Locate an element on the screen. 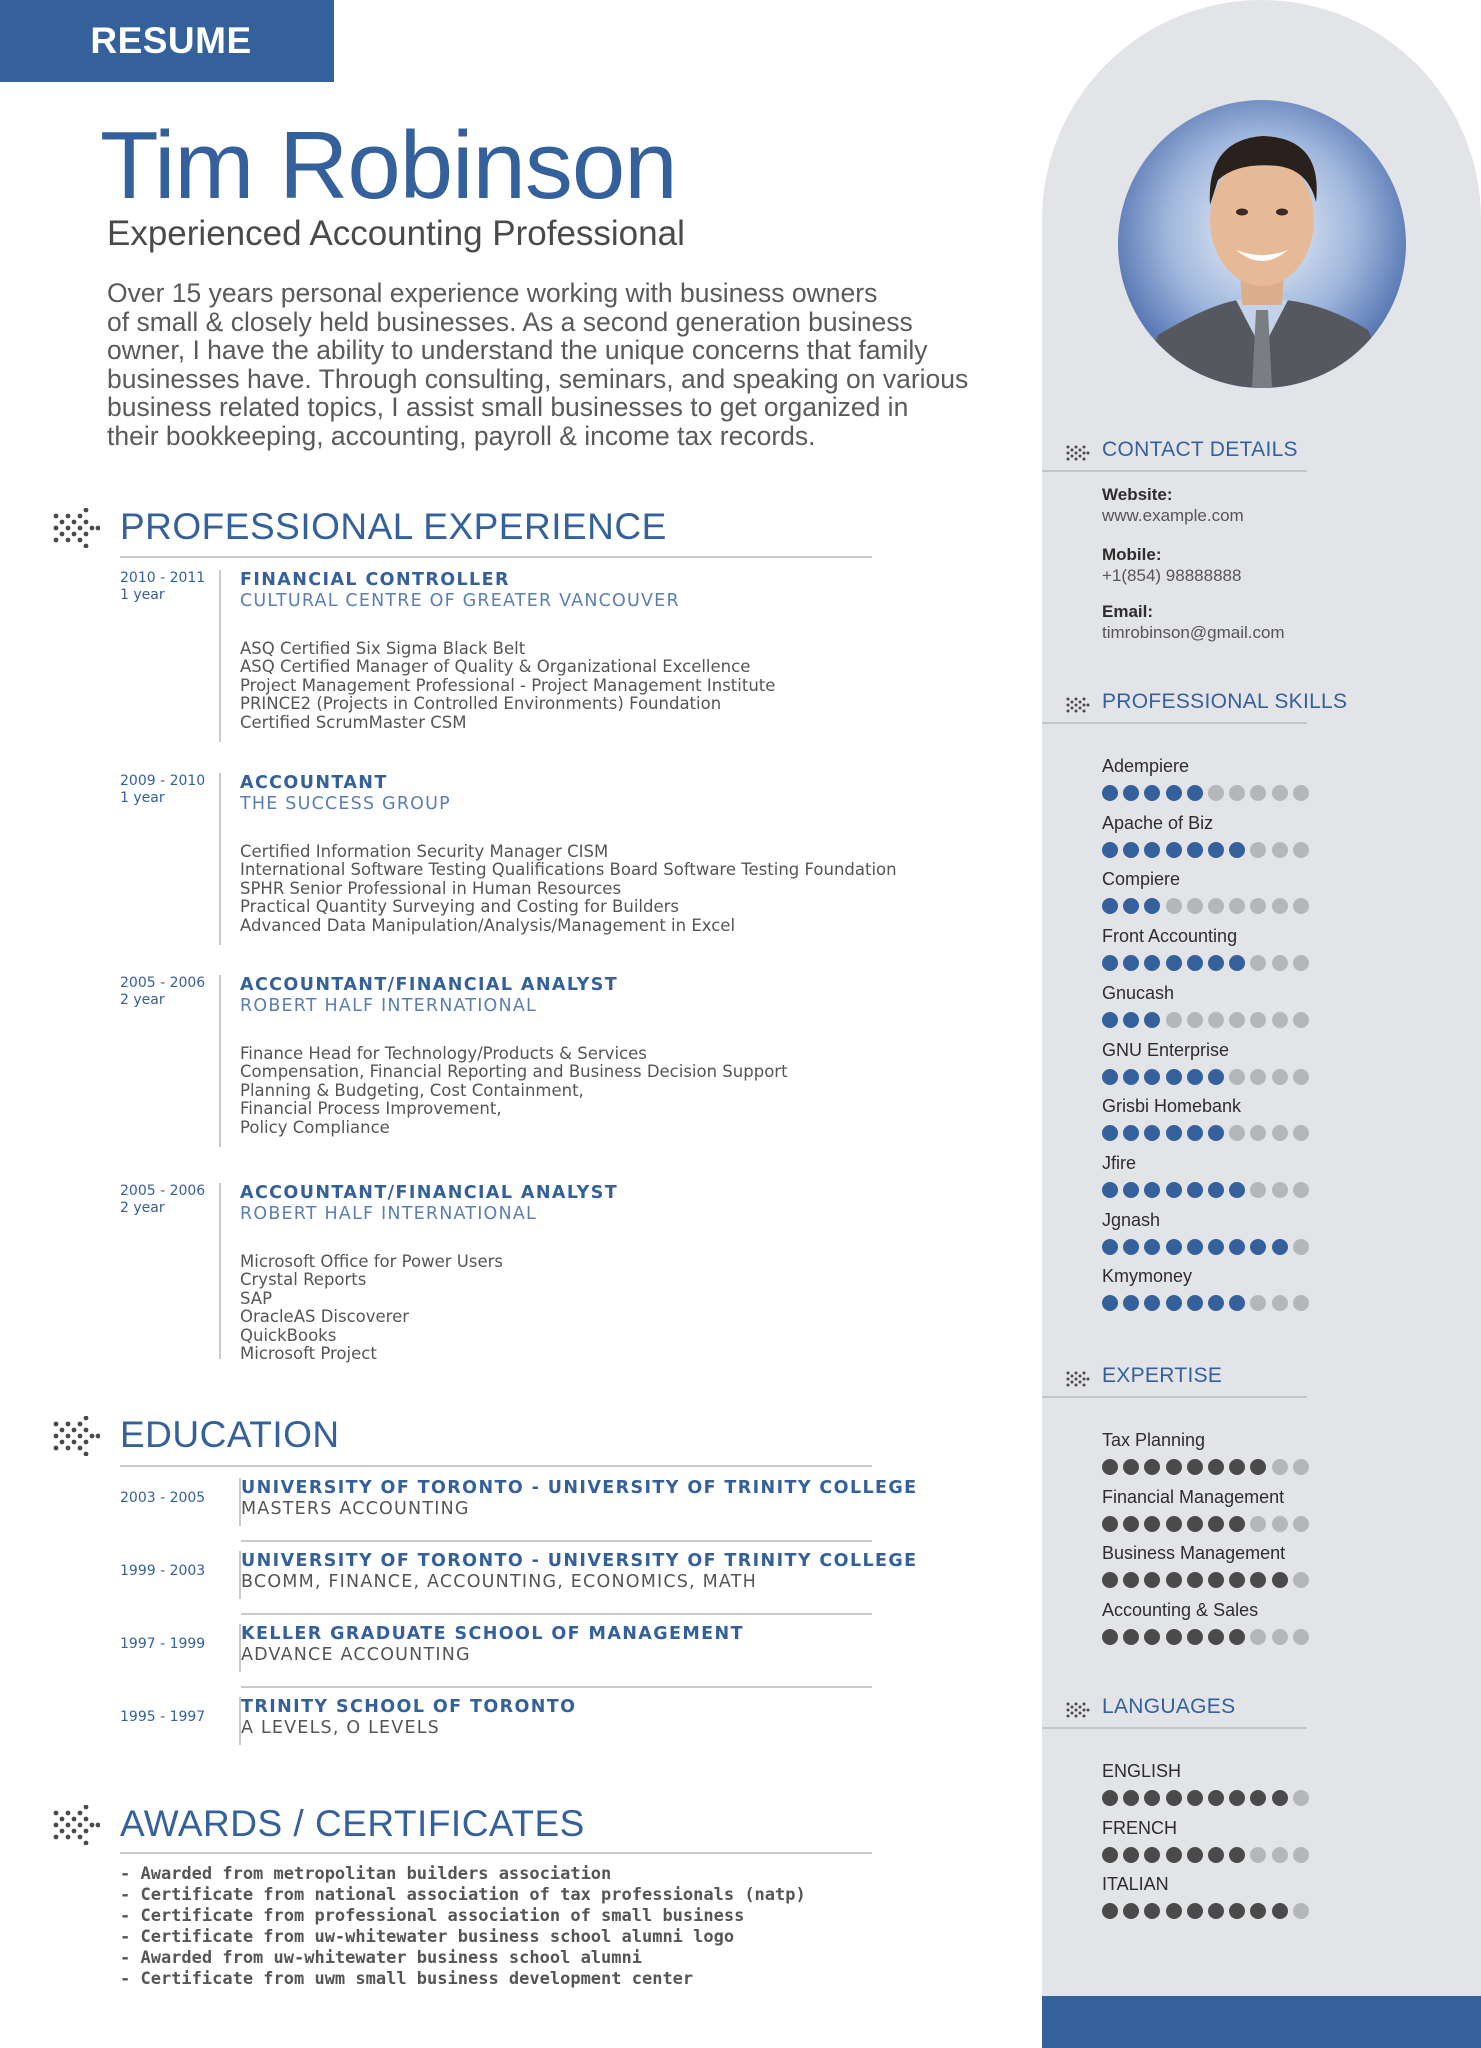 The height and width of the screenshot is (2048, 1481). job-year-range: 2010 - 2011 is located at coordinates (163, 578).